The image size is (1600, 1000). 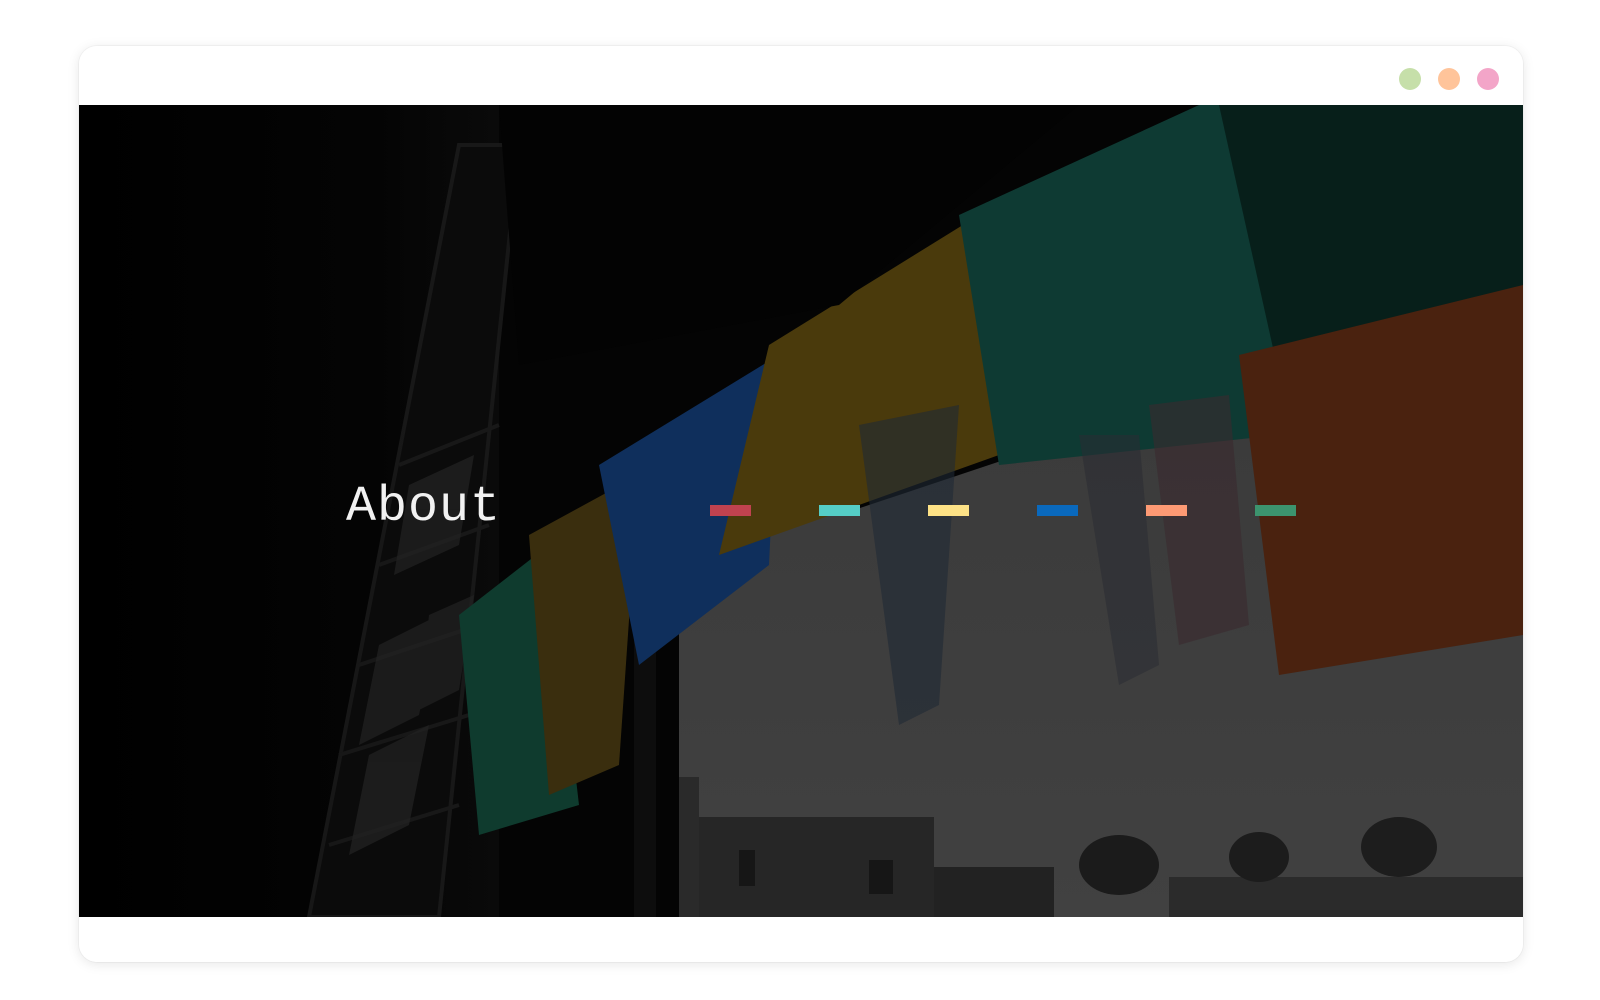 I want to click on page-title: About, so click(x=424, y=507).